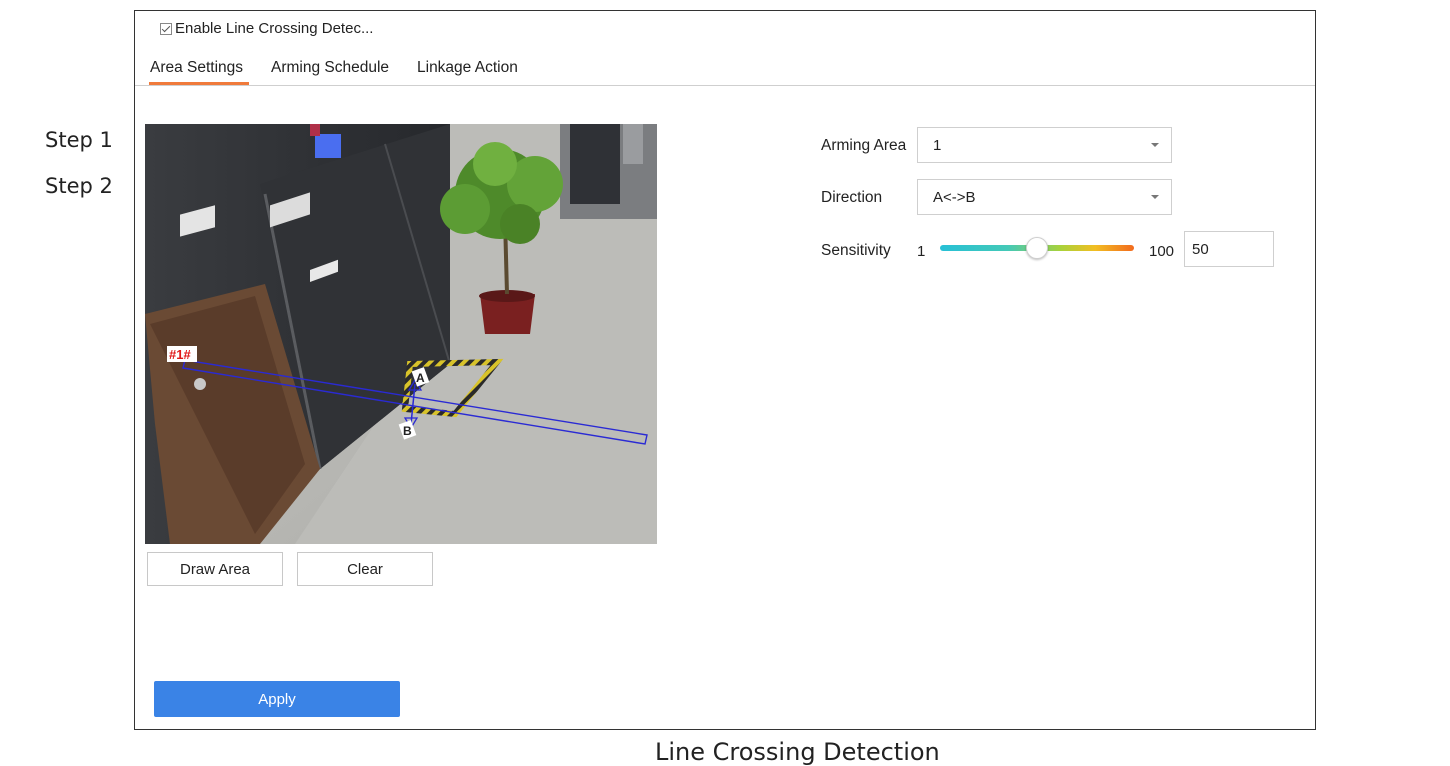 The height and width of the screenshot is (766, 1450). What do you see at coordinates (467, 68) in the screenshot?
I see `tab-linkage-action: Linkage Action` at bounding box center [467, 68].